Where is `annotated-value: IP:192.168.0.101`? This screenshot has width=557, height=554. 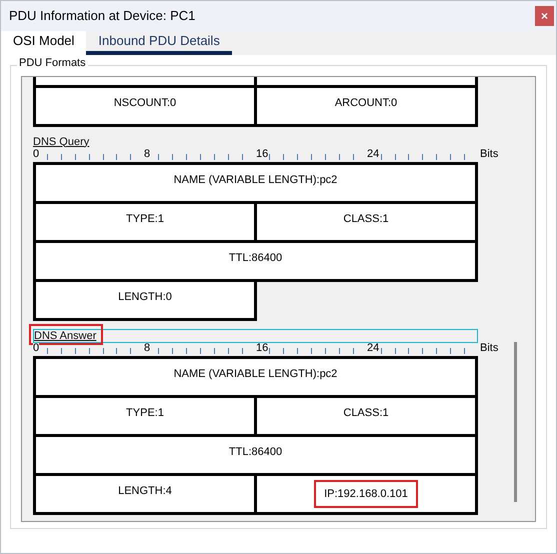
annotated-value: IP:192.168.0.101 is located at coordinates (366, 494).